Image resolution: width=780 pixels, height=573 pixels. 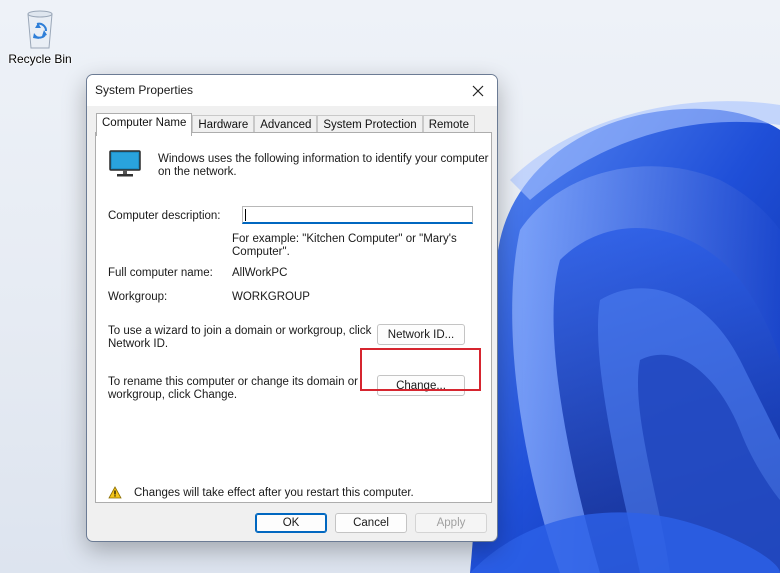 I want to click on close-icon, so click(x=478, y=91).